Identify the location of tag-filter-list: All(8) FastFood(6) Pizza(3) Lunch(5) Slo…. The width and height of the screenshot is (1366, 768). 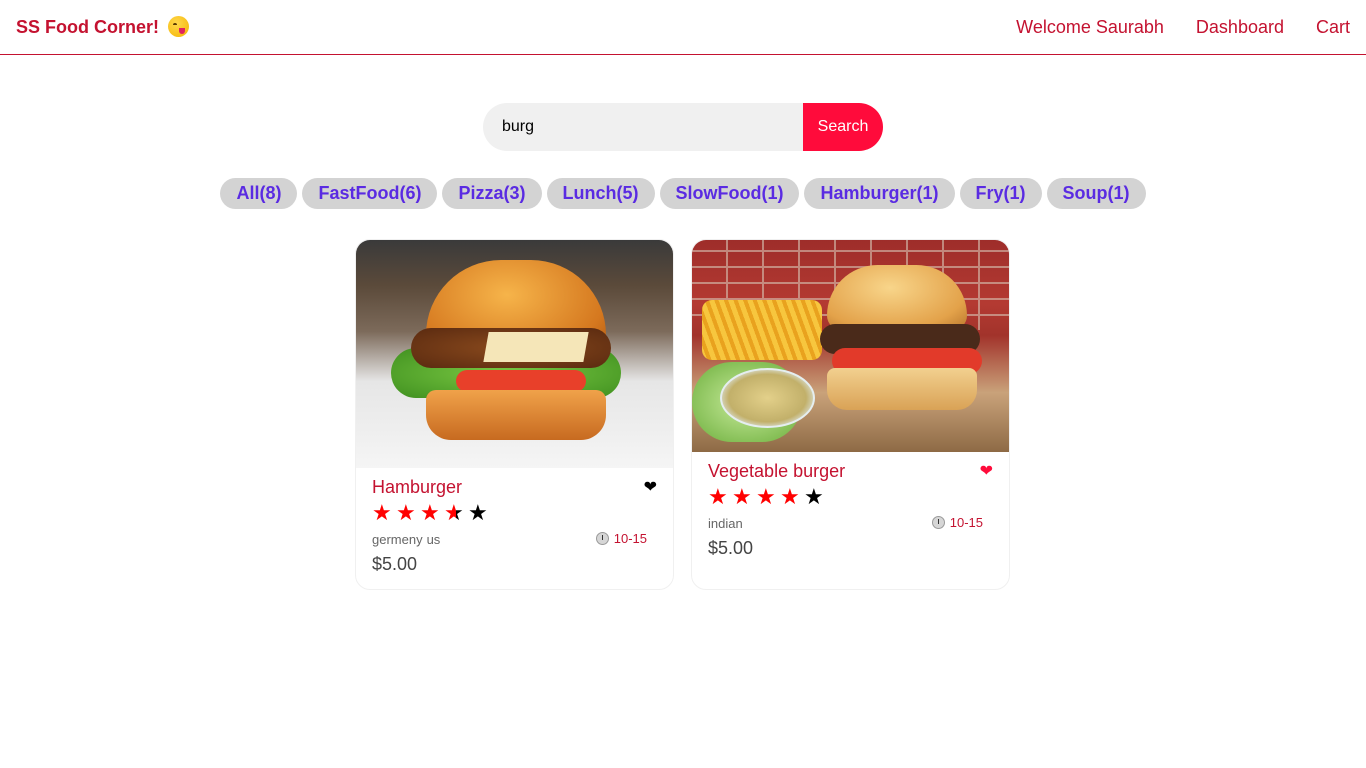
(683, 193).